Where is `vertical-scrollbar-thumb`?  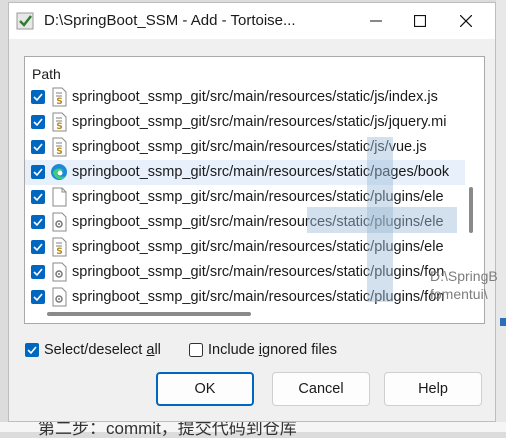 vertical-scrollbar-thumb is located at coordinates (471, 210).